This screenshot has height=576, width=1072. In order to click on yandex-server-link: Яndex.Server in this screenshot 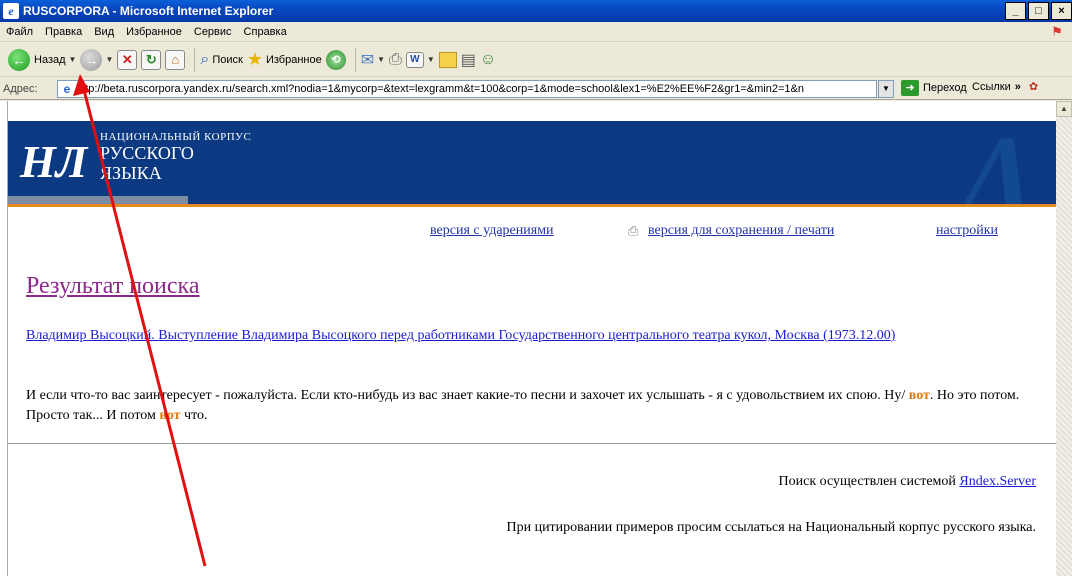, I will do `click(997, 481)`.